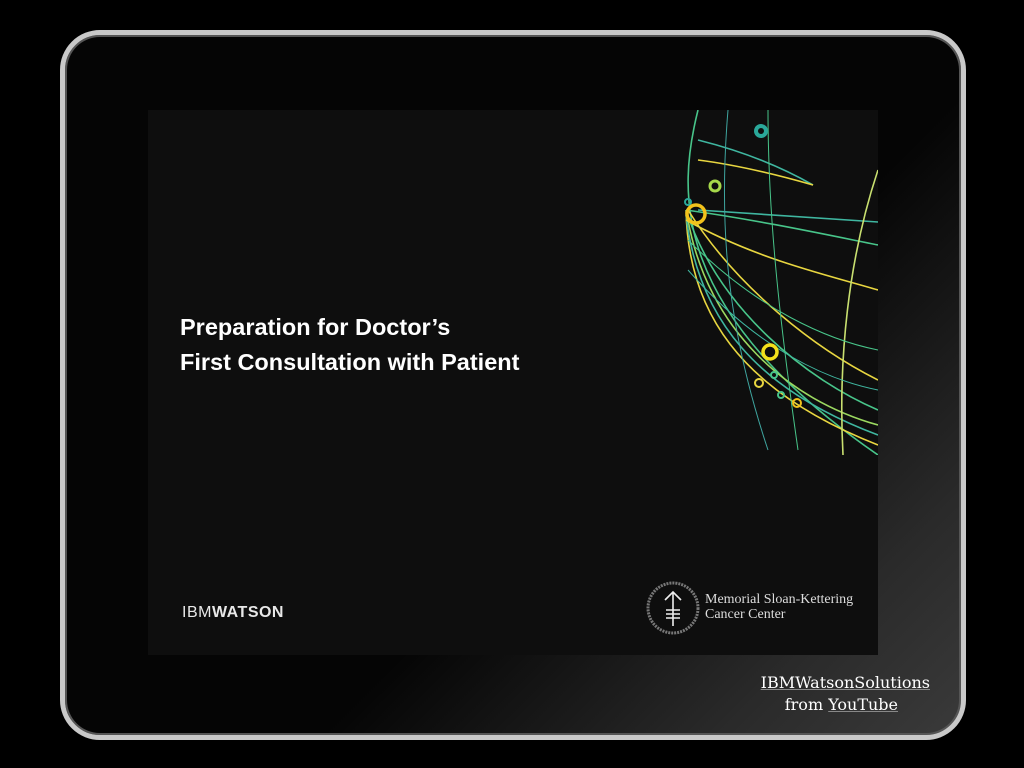 Image resolution: width=1024 pixels, height=768 pixels. I want to click on title-line-2: First Consultation with Patient, so click(350, 362).